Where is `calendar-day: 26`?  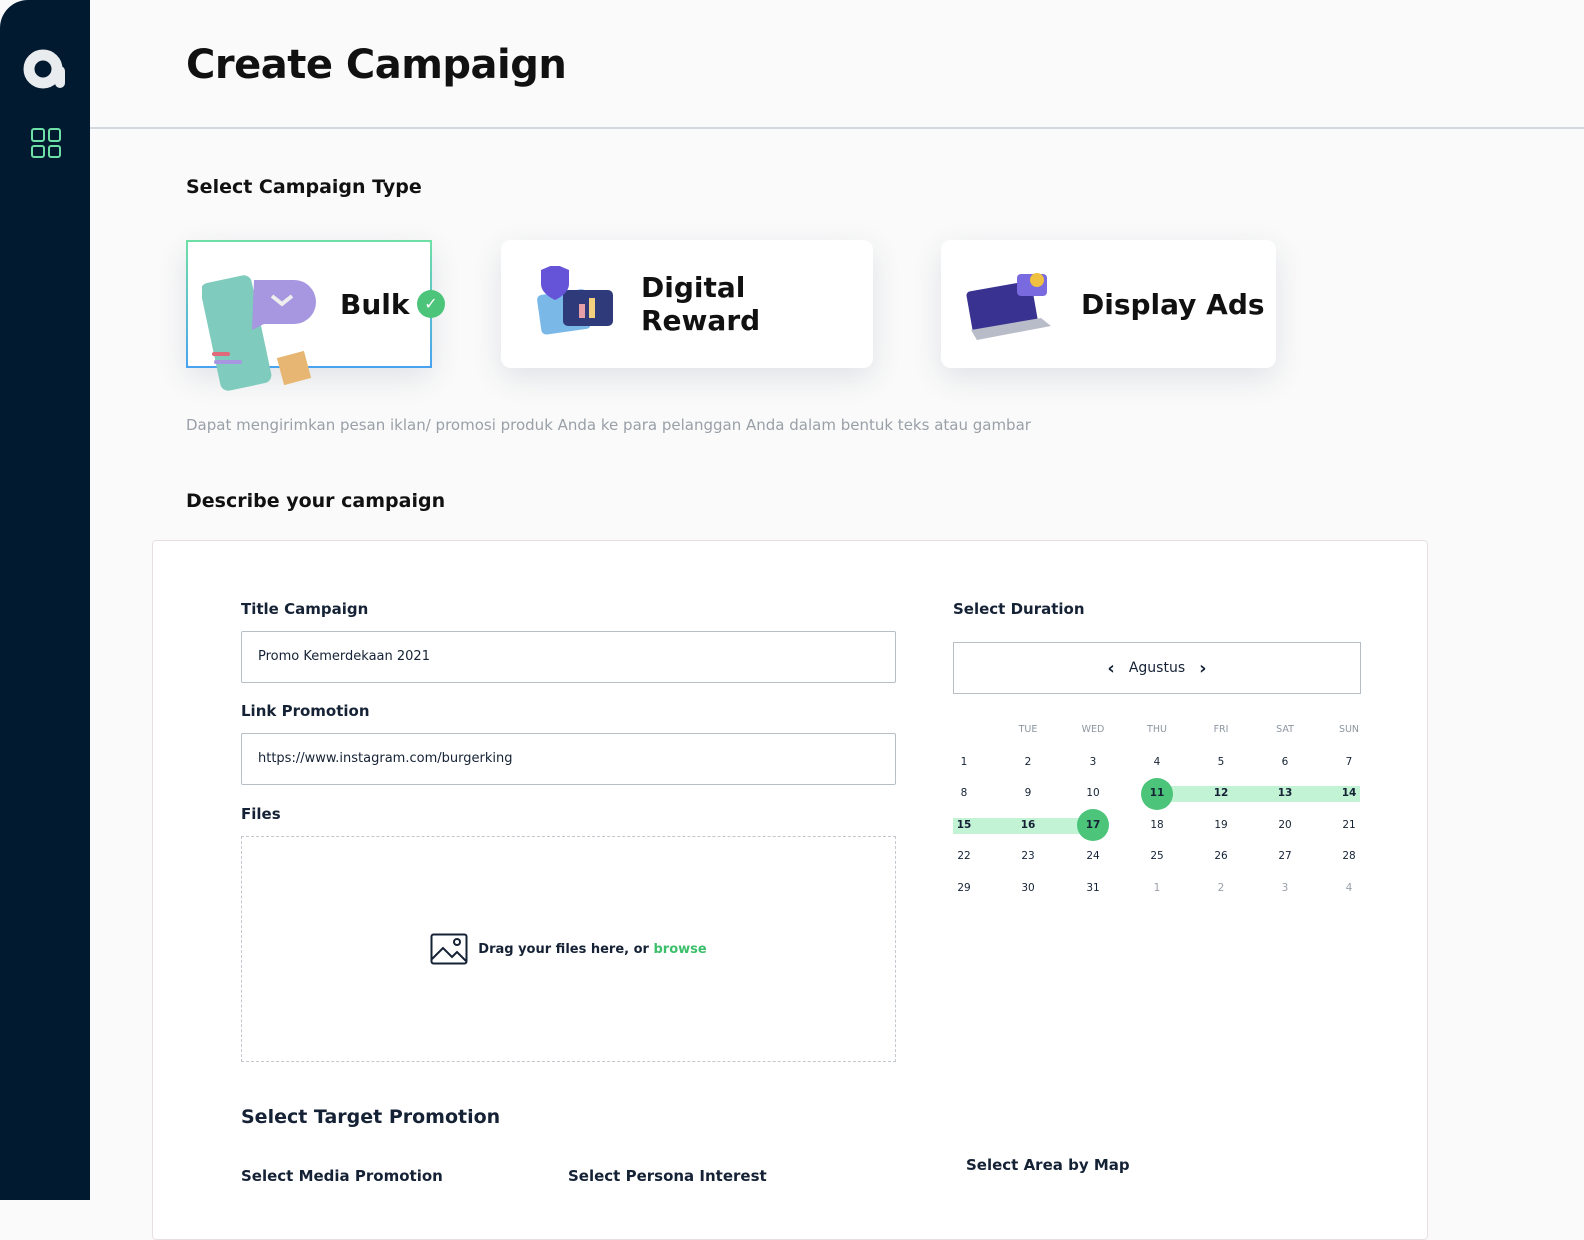
calendar-day: 26 is located at coordinates (1221, 856).